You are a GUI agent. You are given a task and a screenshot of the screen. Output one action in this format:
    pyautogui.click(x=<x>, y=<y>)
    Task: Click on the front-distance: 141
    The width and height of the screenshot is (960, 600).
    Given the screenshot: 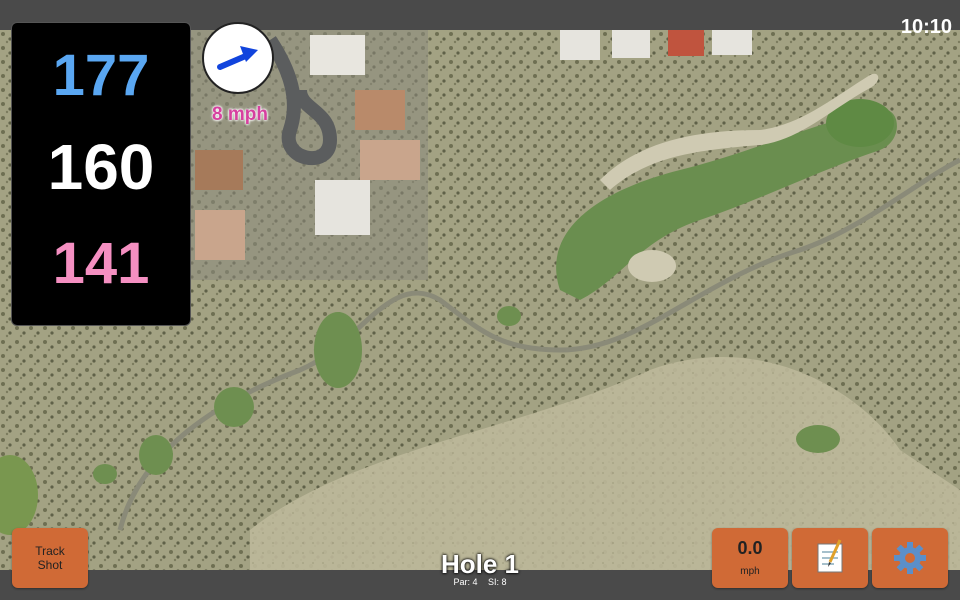 What is the action you would take?
    pyautogui.click(x=101, y=263)
    